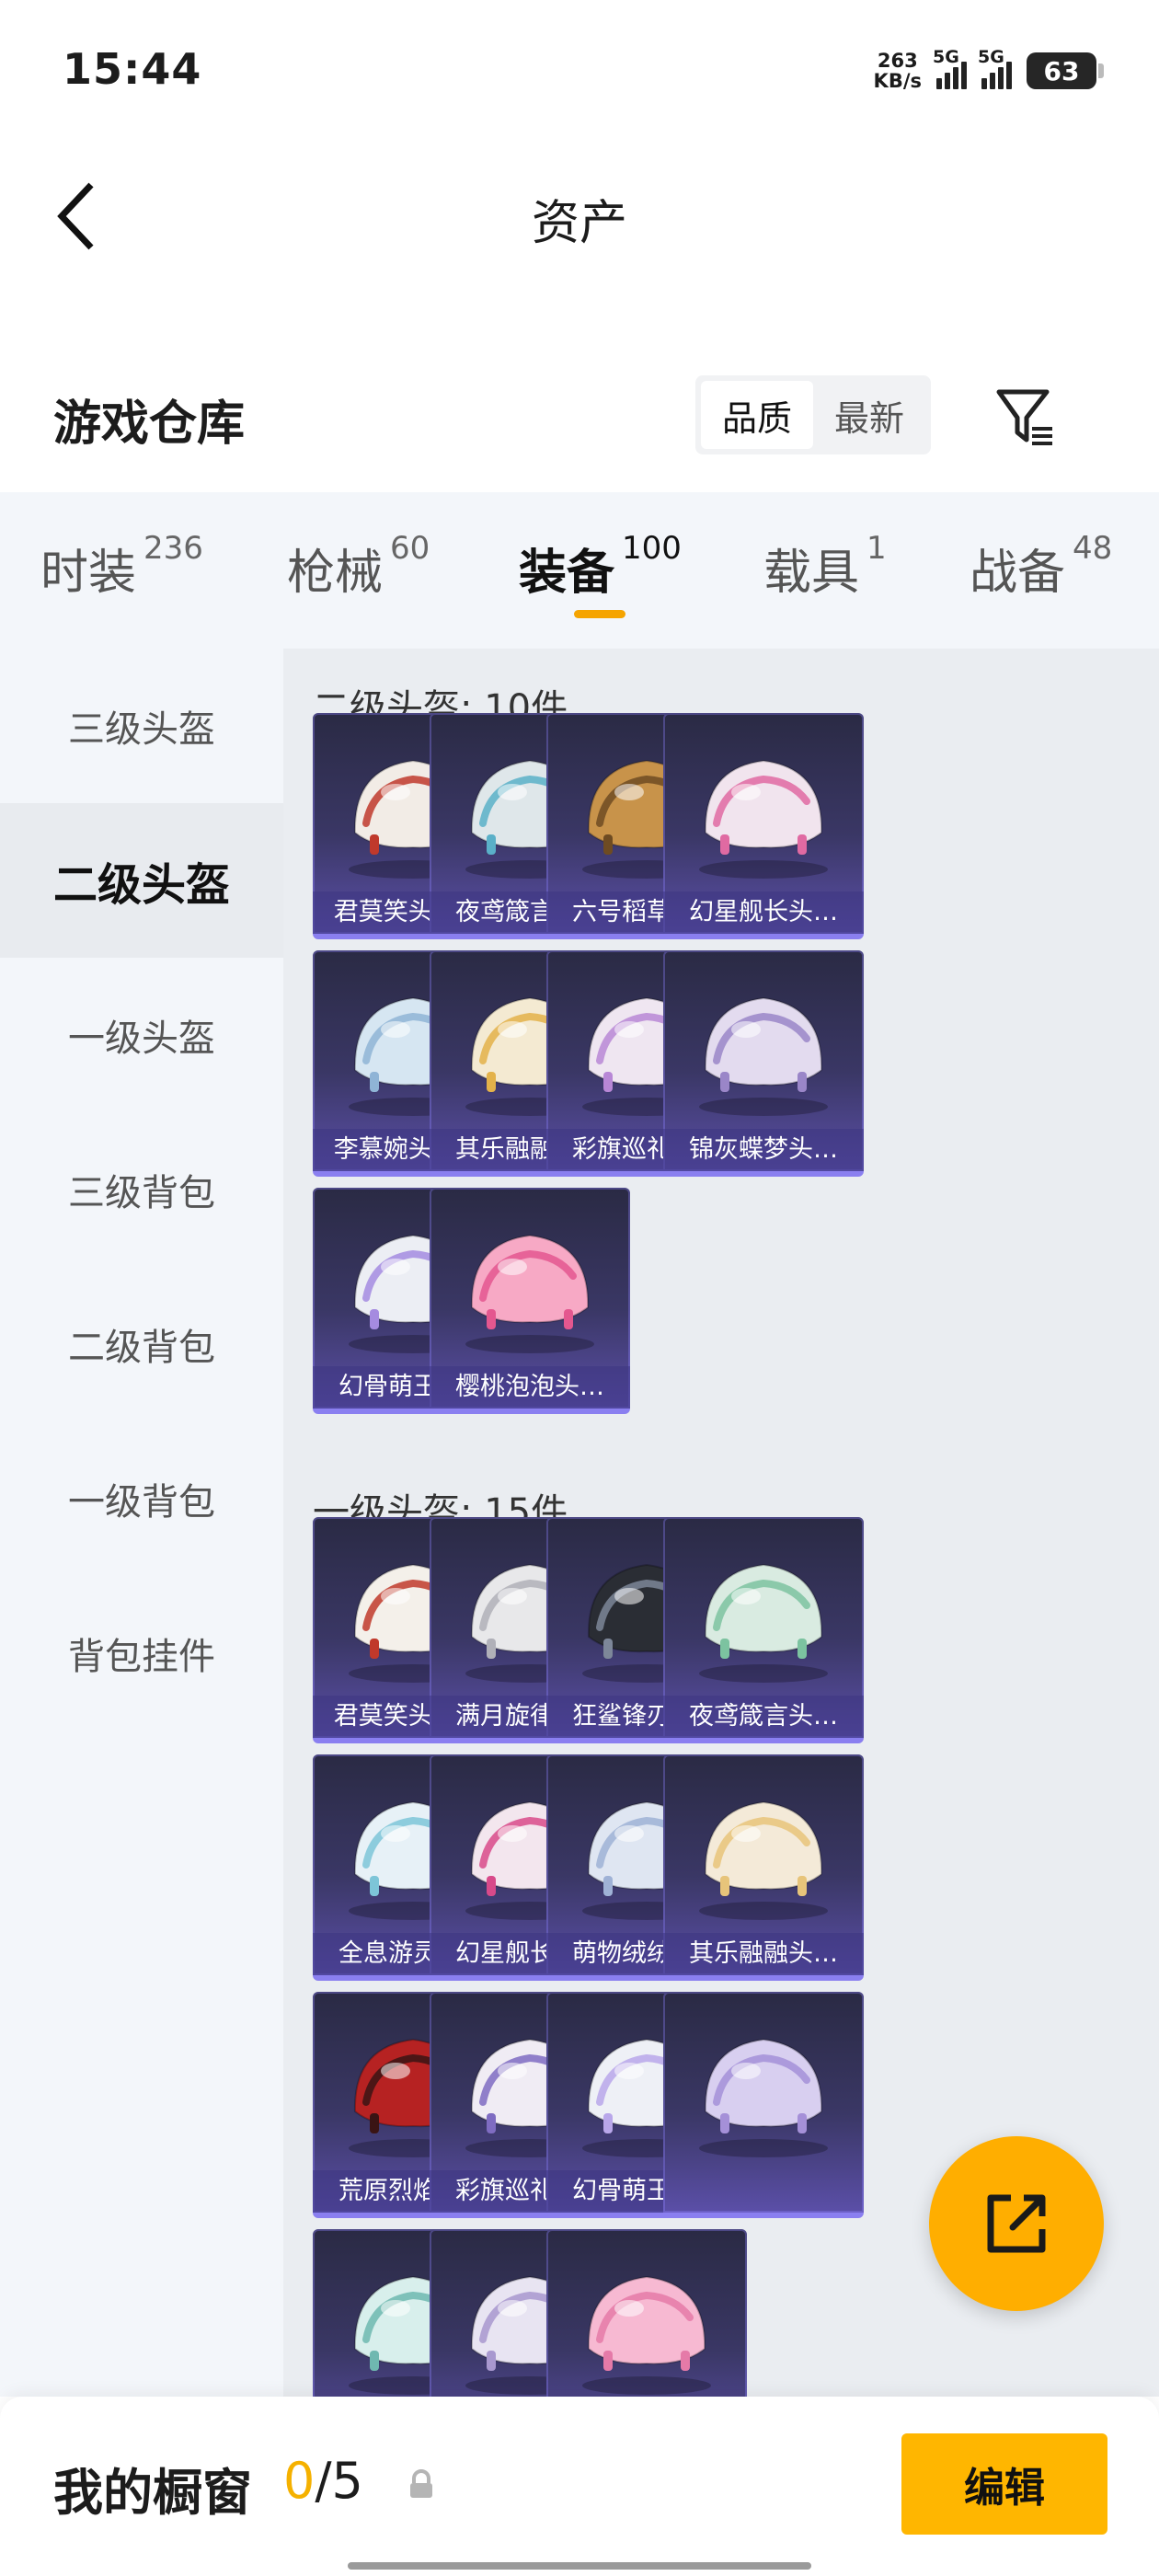 The image size is (1159, 2576). I want to click on tab-equipment: 装备 100, so click(600, 573).